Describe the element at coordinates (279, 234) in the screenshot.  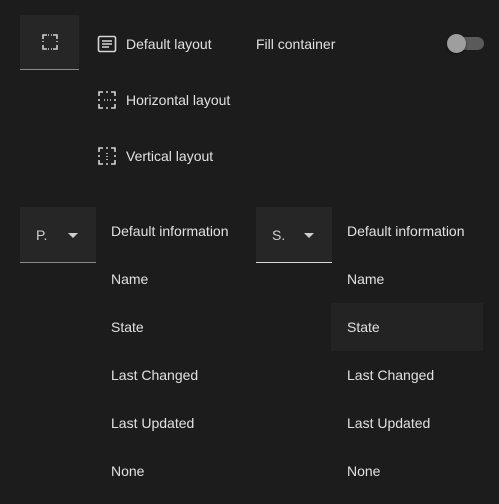
I see `secondary-select-value: S.` at that location.